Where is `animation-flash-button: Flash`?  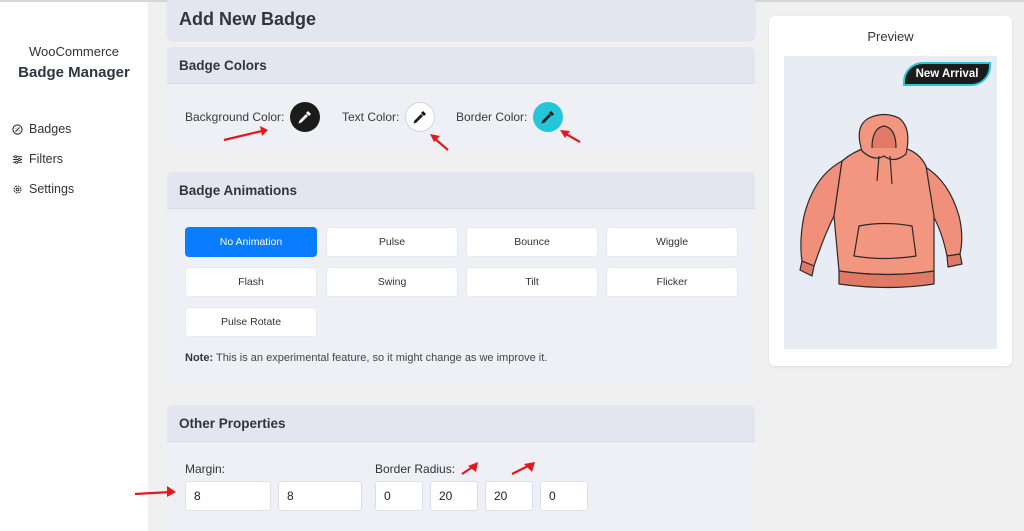
animation-flash-button: Flash is located at coordinates (251, 282).